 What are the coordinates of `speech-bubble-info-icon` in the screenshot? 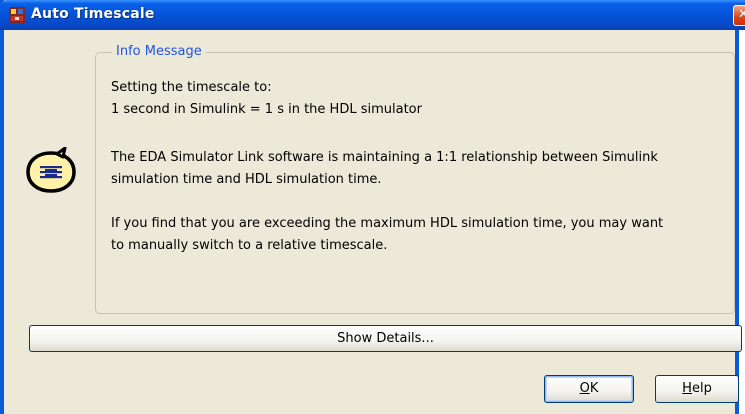 It's located at (51, 170).